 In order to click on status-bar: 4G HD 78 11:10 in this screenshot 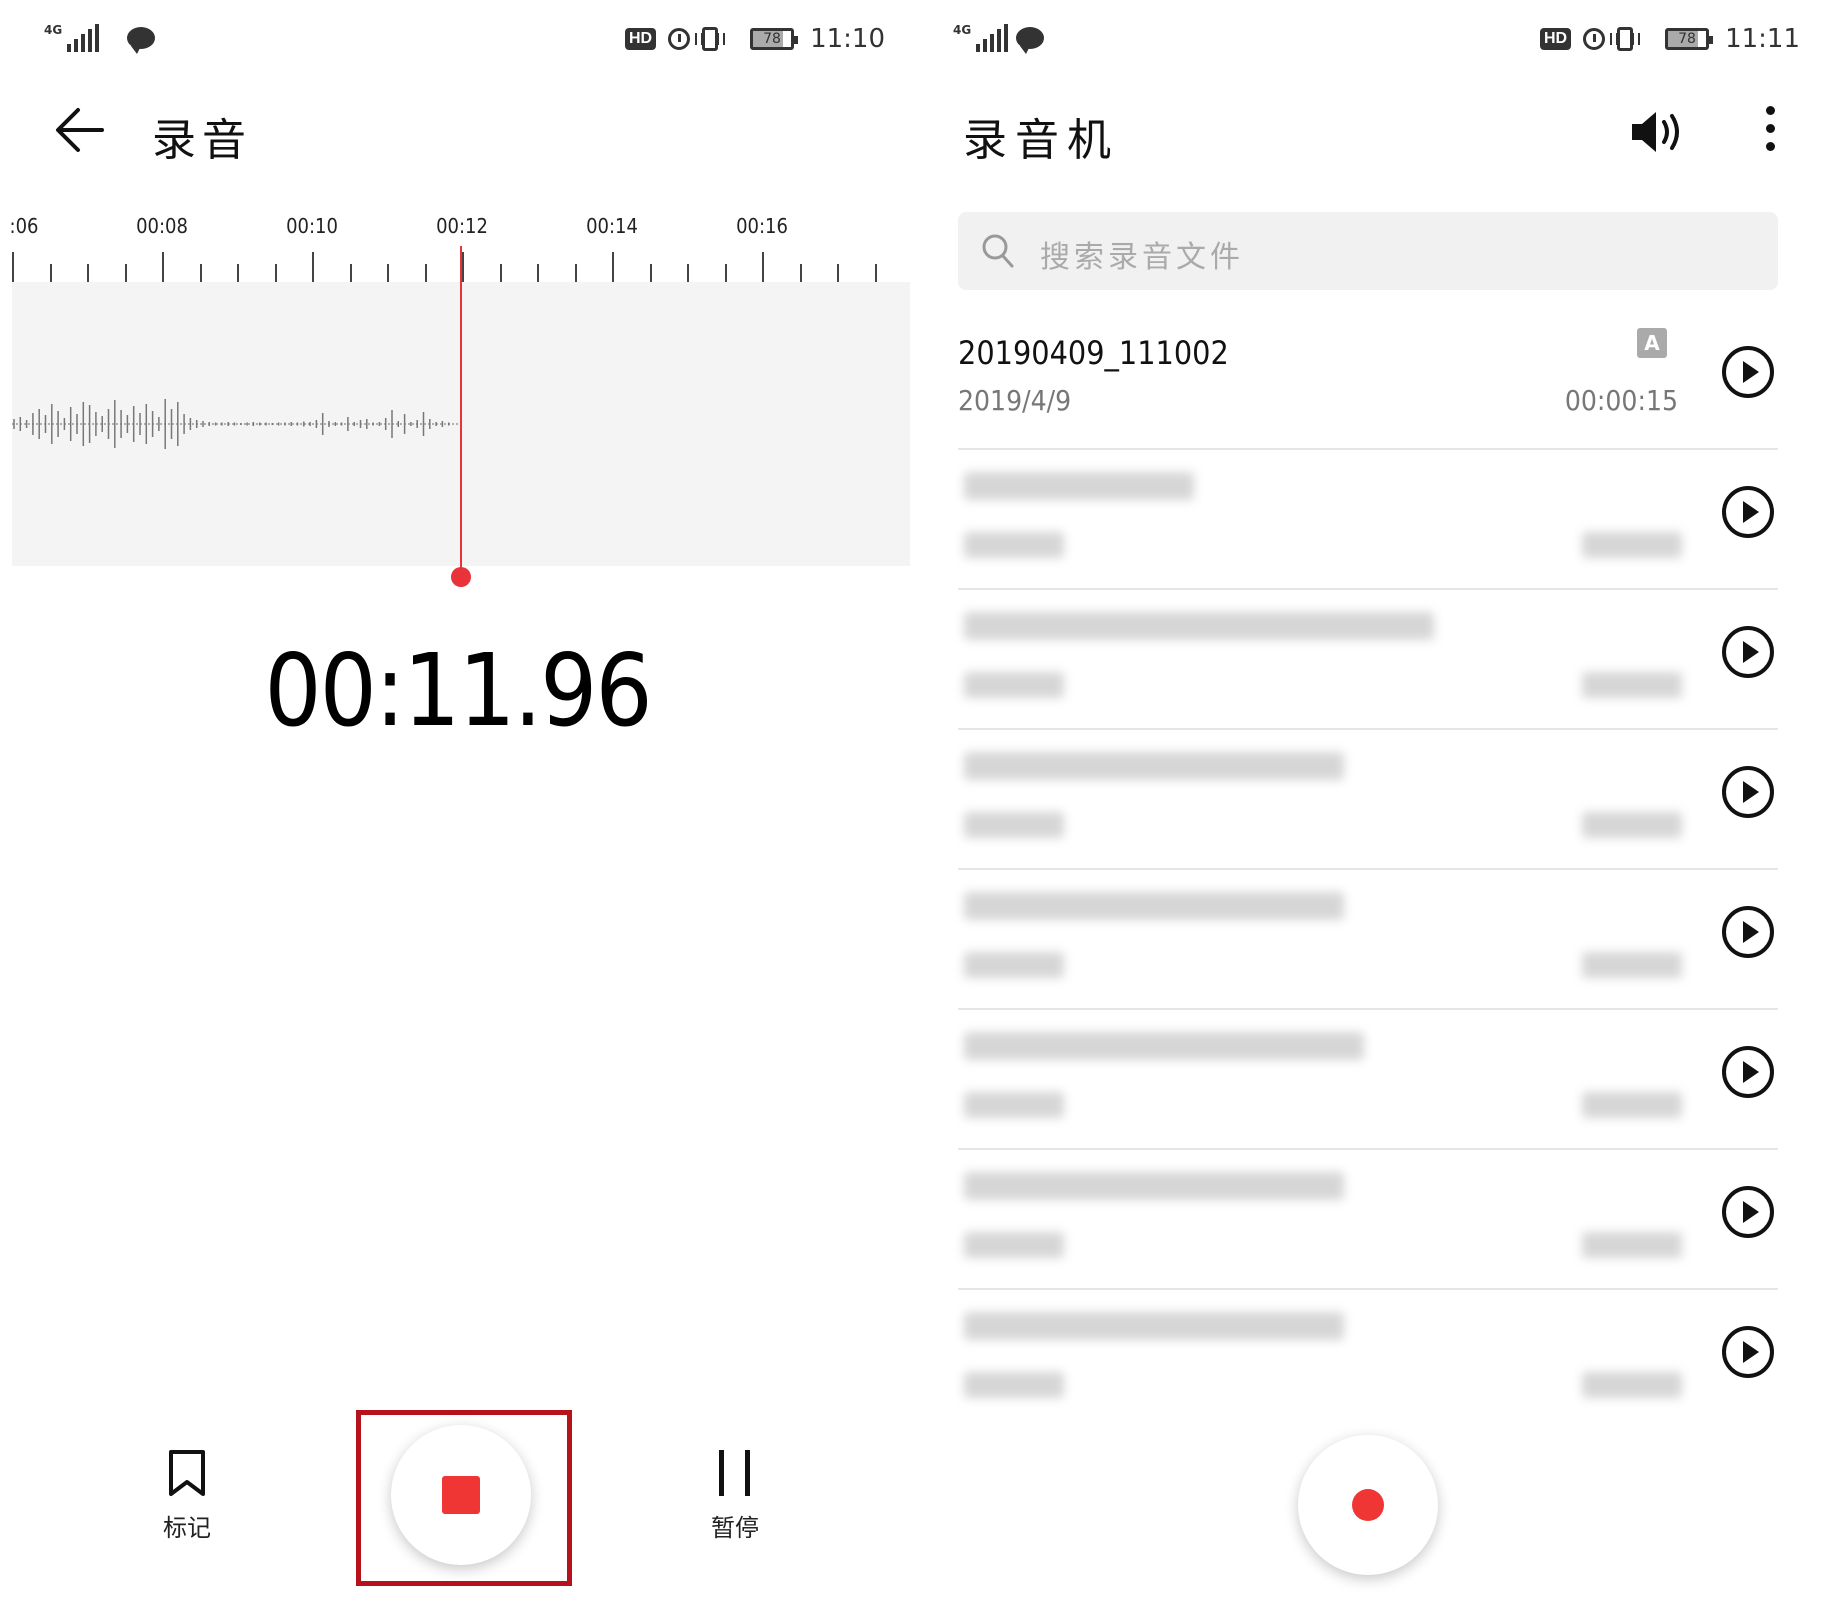, I will do `click(457, 42)`.